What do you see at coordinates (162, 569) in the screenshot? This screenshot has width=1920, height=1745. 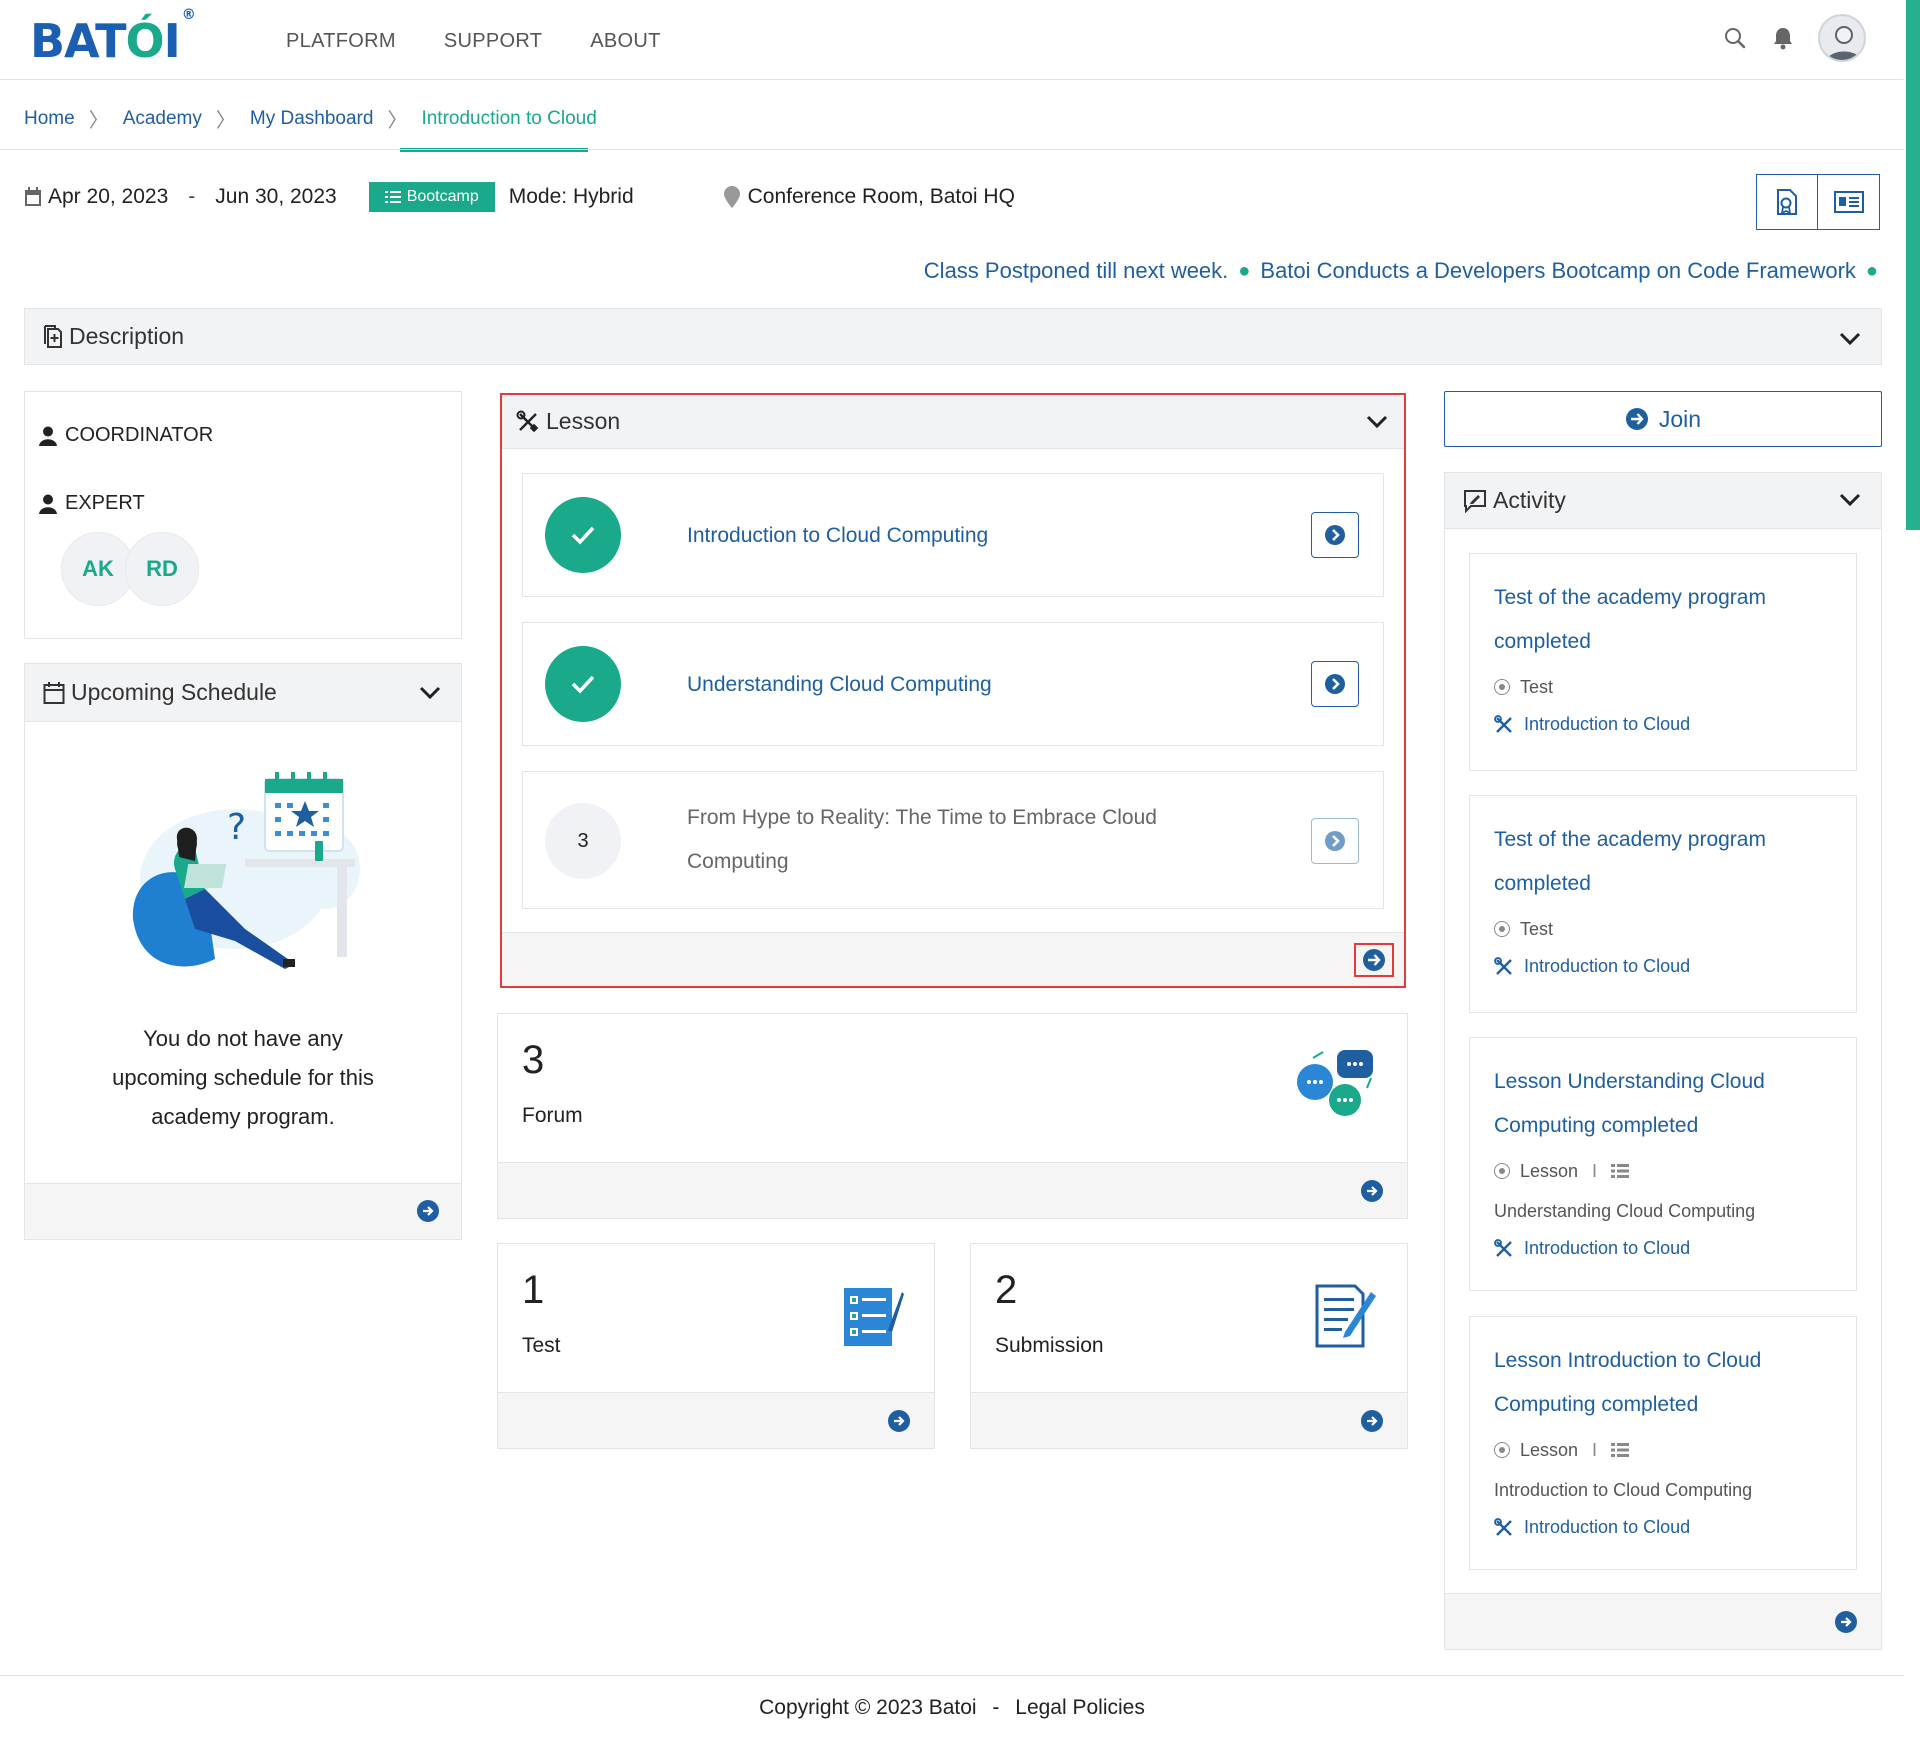 I see `avatar: RD` at bounding box center [162, 569].